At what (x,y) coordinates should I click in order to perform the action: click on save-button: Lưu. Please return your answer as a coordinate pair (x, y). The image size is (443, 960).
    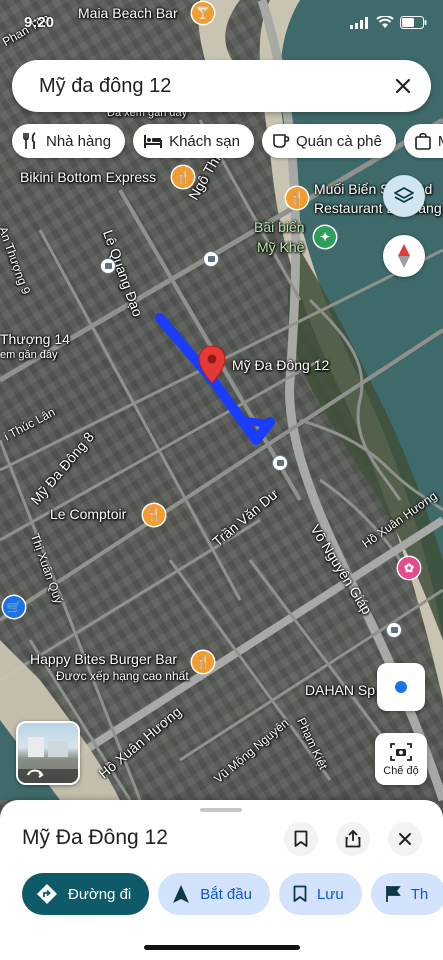
    Looking at the image, I should click on (320, 894).